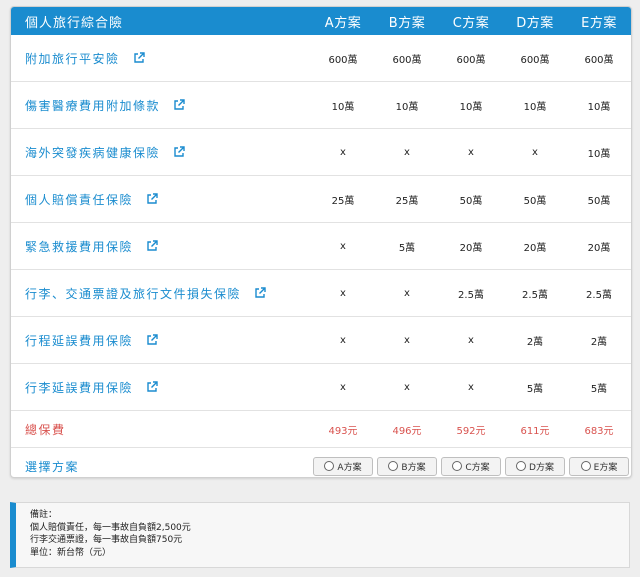  Describe the element at coordinates (471, 466) in the screenshot. I see `select-plan-c-button: C方案` at that location.